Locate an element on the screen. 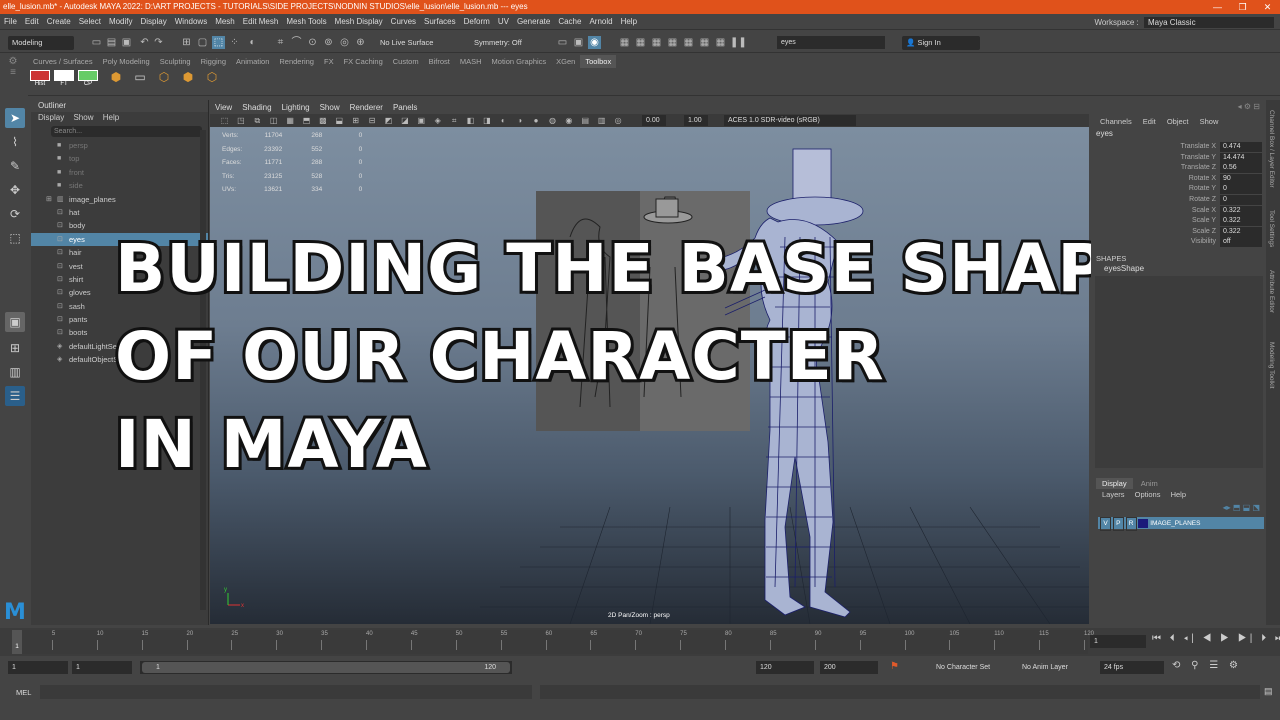 The height and width of the screenshot is (720, 1280). channel-attr-value: off is located at coordinates (1241, 242).